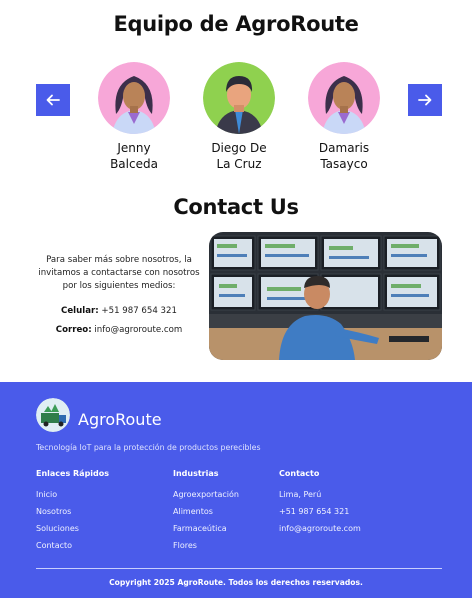 This screenshot has height=598, width=472. Describe the element at coordinates (299, 473) in the screenshot. I see `column-heading: Contacto` at that location.